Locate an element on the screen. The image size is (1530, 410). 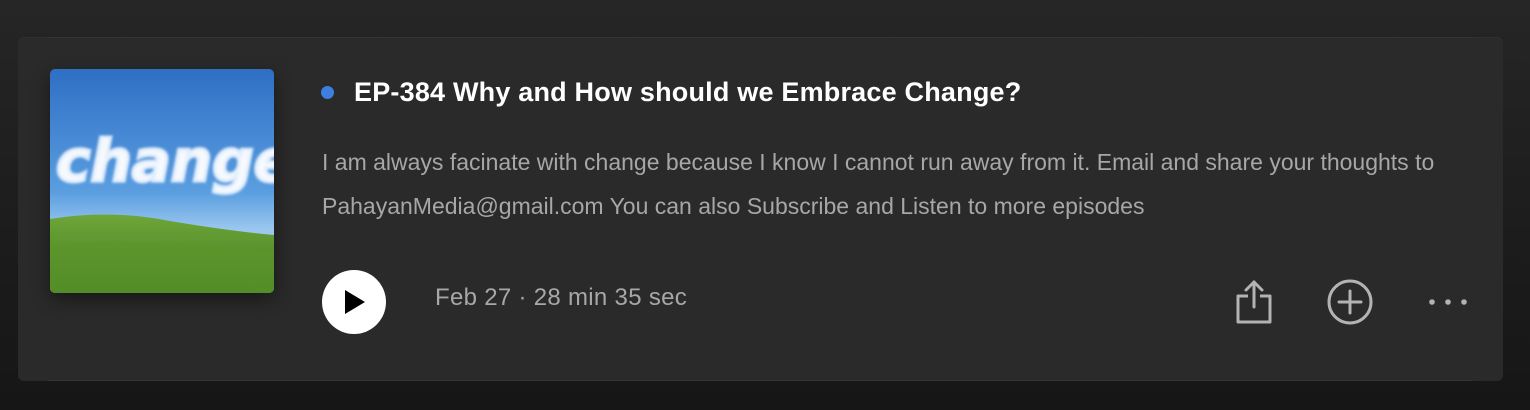
cover-title: change is located at coordinates (165, 161).